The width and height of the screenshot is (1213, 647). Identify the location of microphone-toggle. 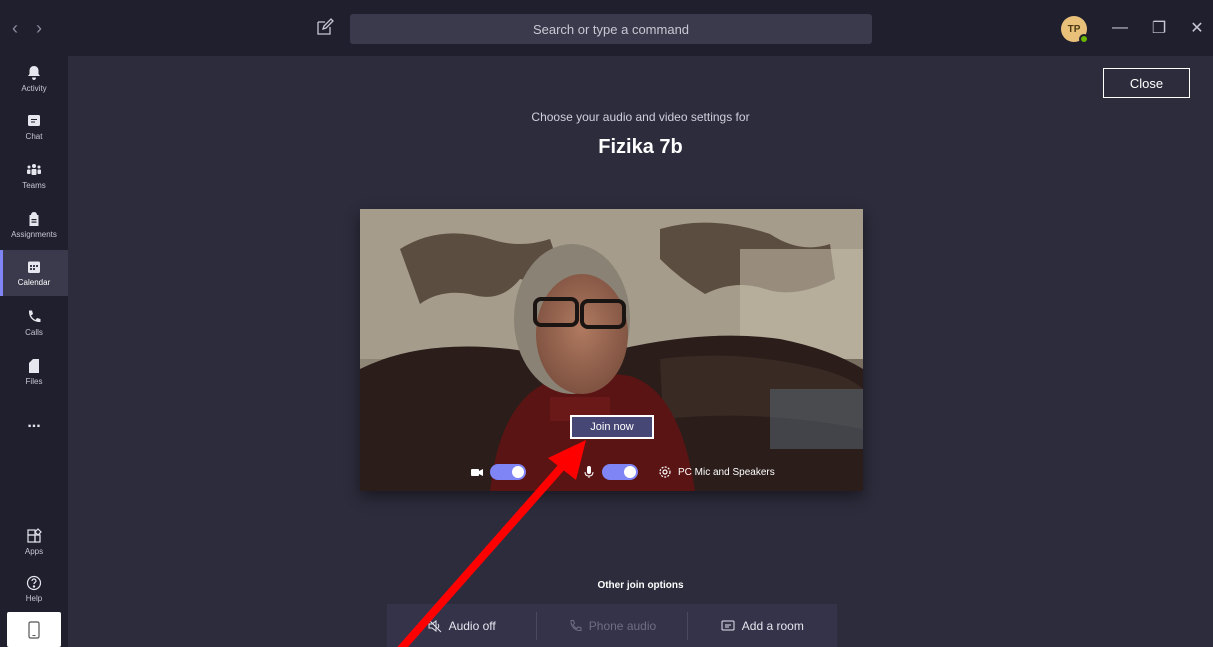
(620, 472).